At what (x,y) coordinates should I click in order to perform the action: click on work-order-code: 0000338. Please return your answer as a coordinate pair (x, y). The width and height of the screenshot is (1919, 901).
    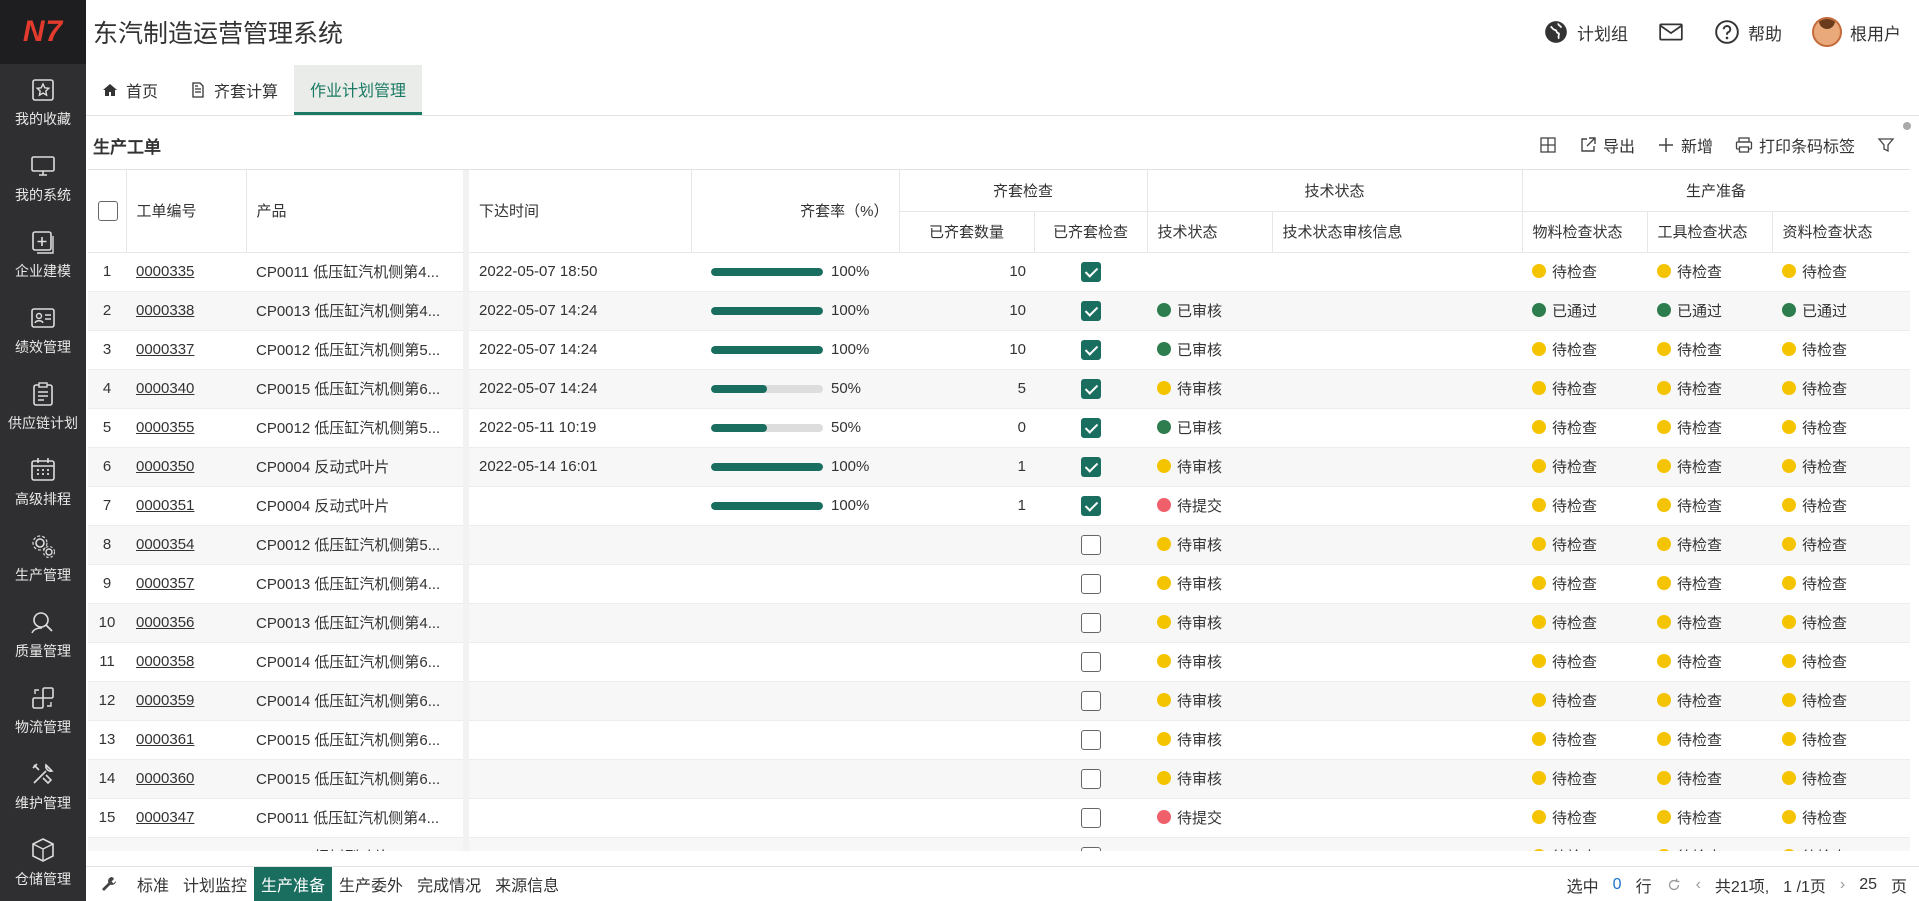
    Looking at the image, I should click on (186, 311).